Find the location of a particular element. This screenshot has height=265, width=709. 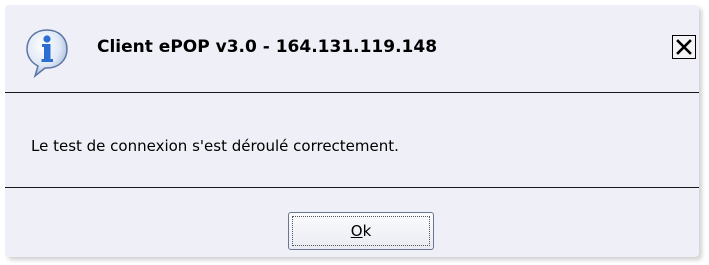

close-icon is located at coordinates (684, 47).